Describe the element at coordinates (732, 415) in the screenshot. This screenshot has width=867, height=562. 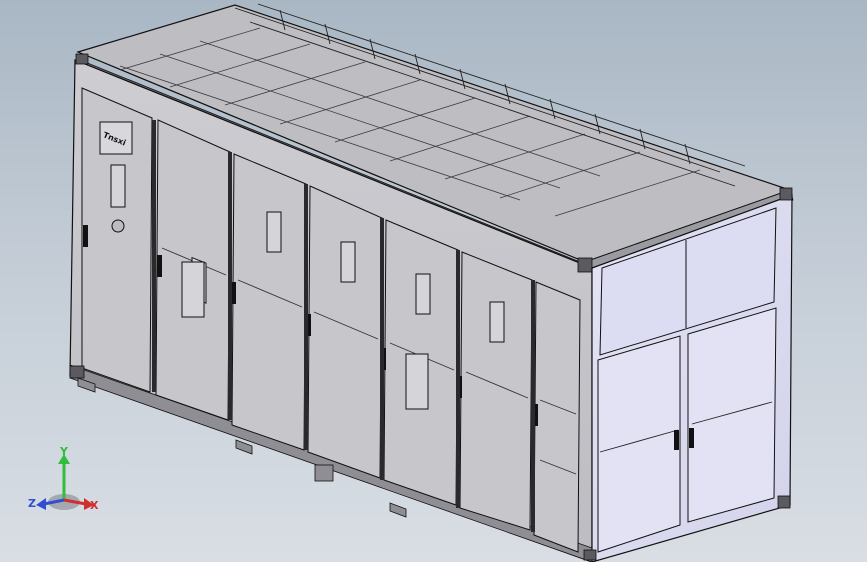
I see `end-door-right` at that location.